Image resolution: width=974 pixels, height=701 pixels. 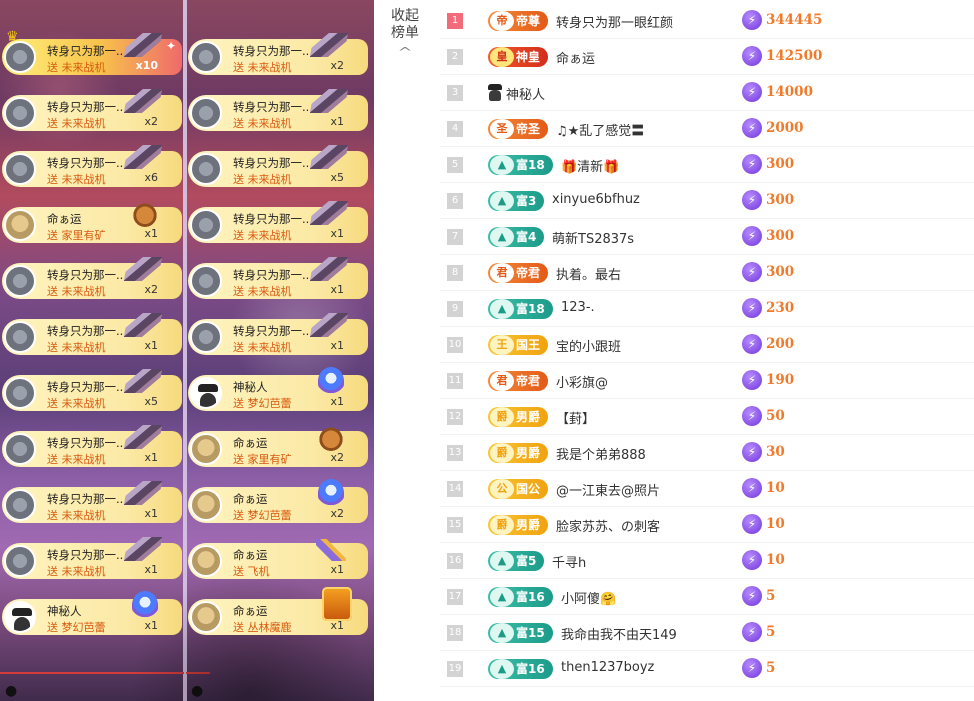 What do you see at coordinates (707, 597) in the screenshot?
I see `ranking-row: 17 ▲ 富16 小阿傻🤗 ⚡ 5` at bounding box center [707, 597].